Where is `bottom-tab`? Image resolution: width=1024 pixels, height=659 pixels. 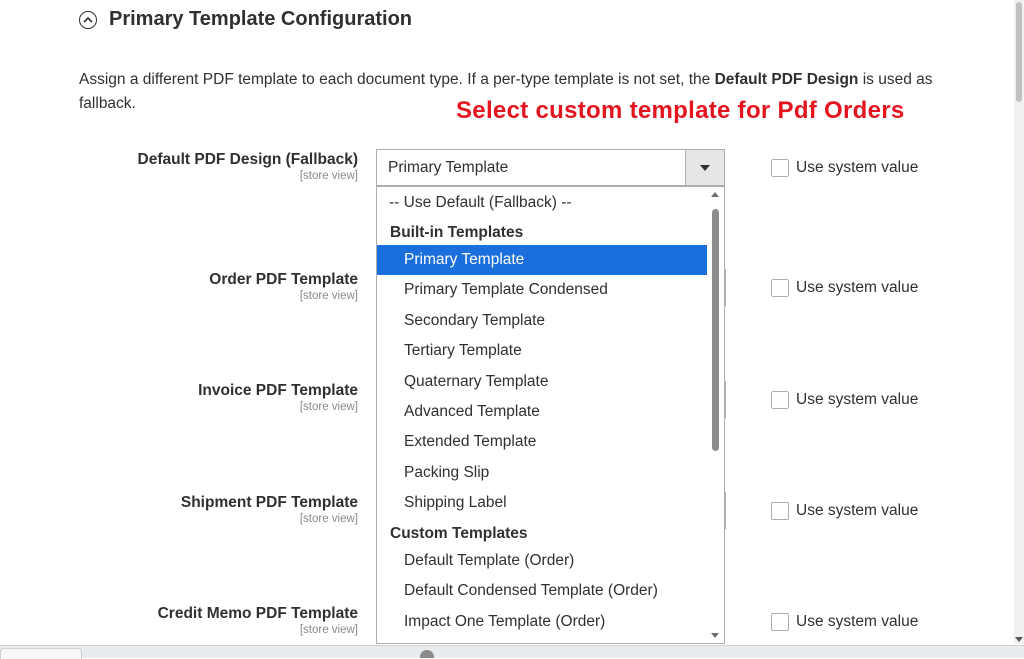
bottom-tab is located at coordinates (41, 653).